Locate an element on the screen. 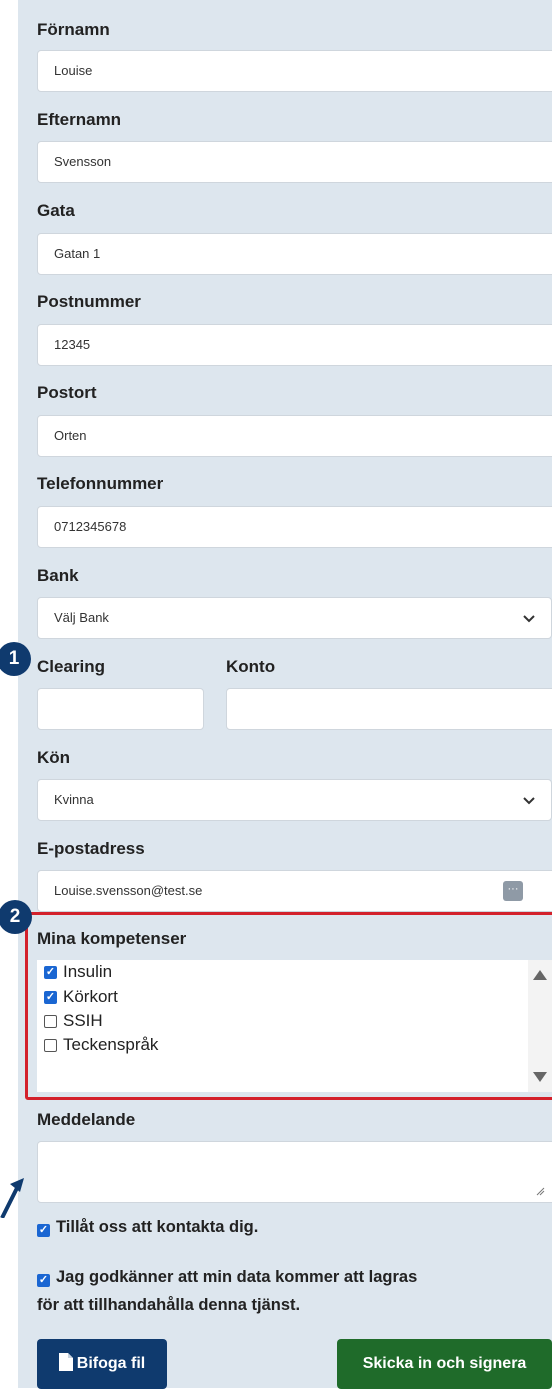 This screenshot has height=1389, width=552. postal-code-input: 12345 is located at coordinates (294, 345).